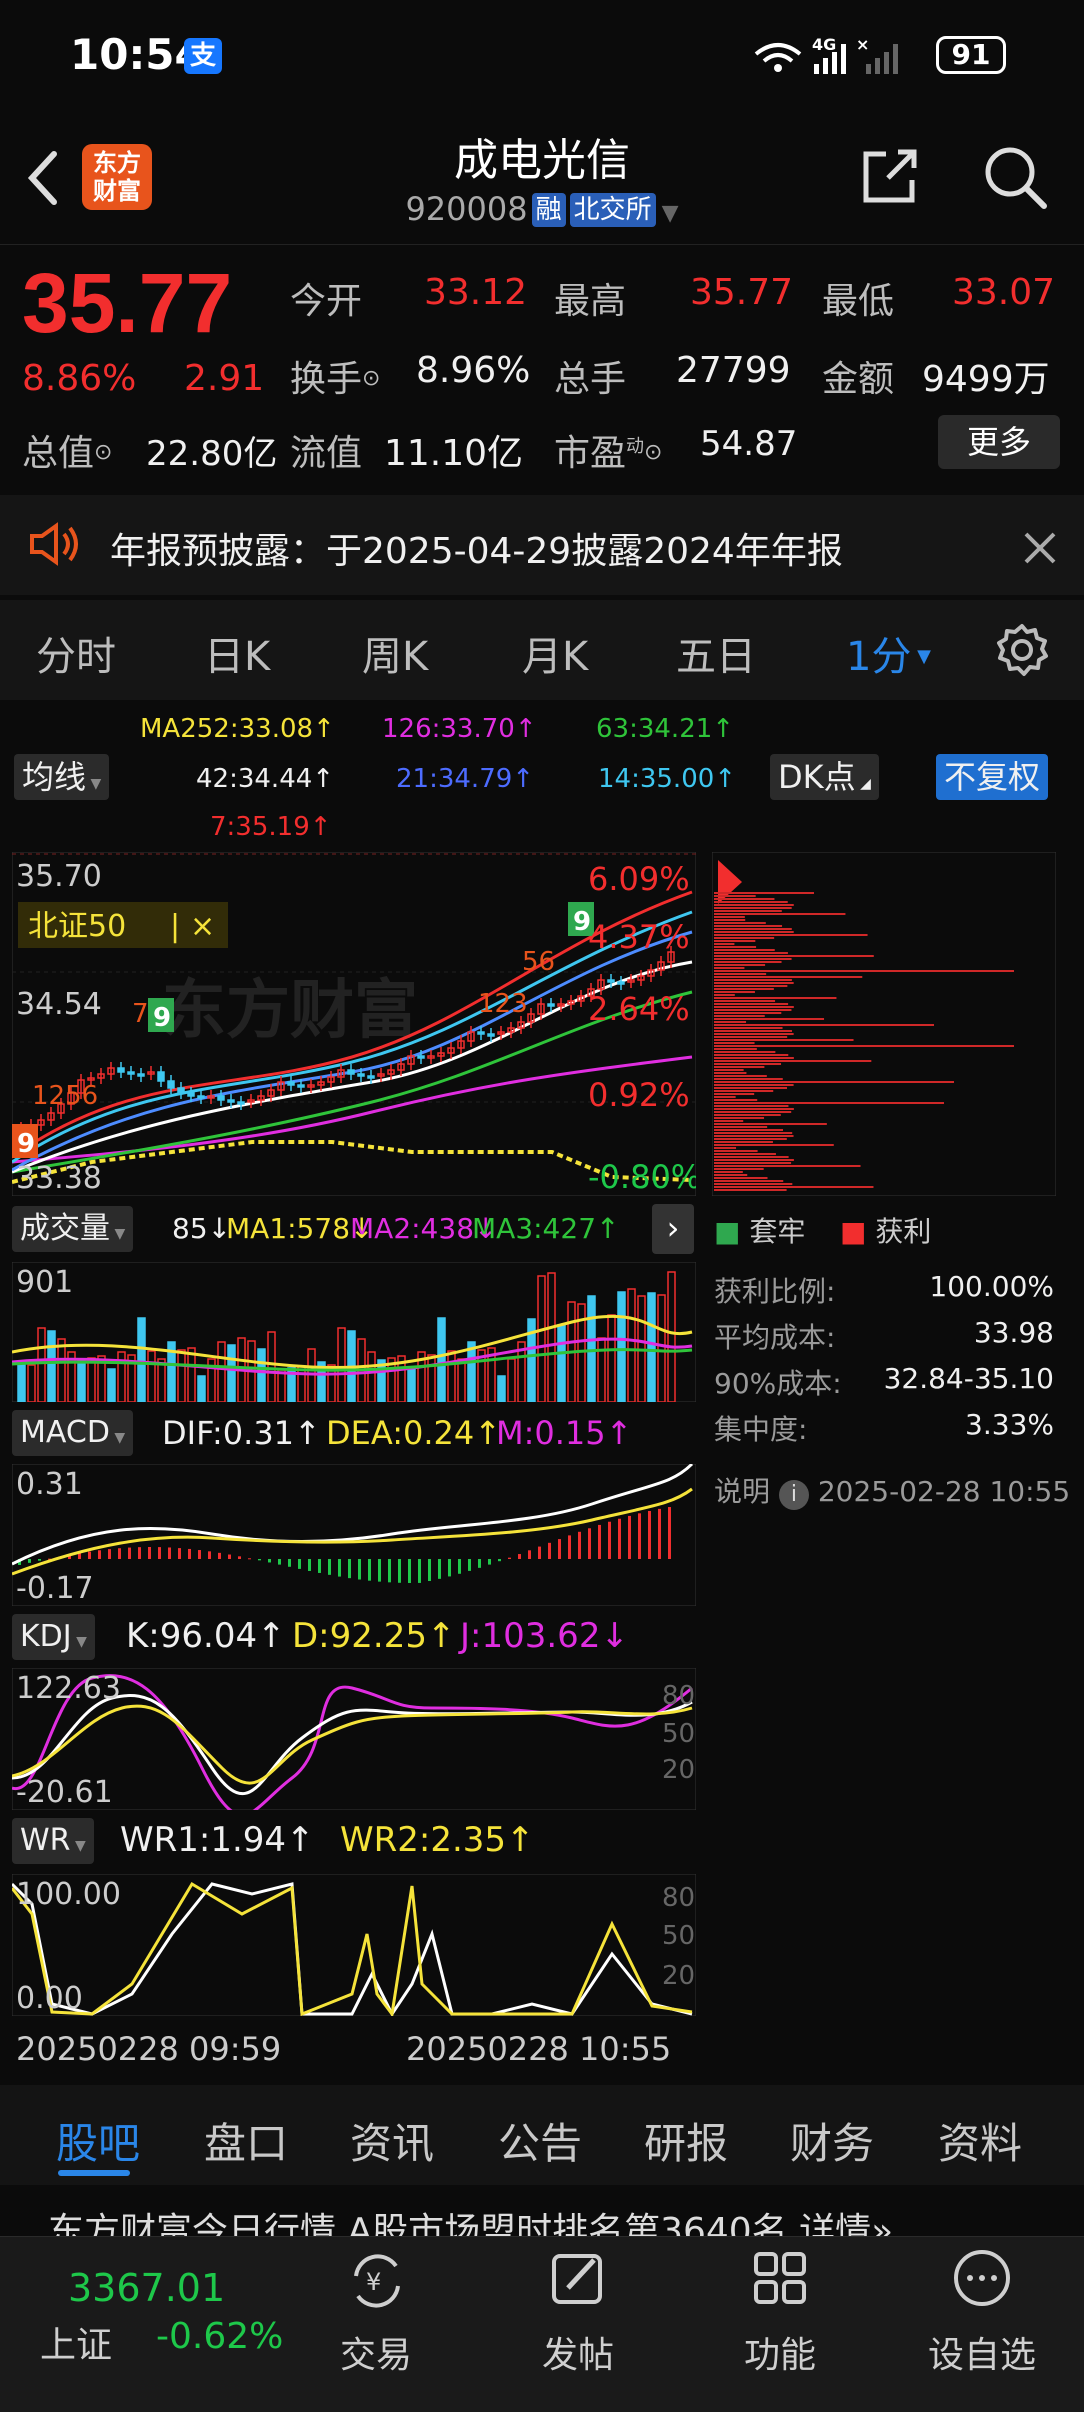 This screenshot has height=2412, width=1084. What do you see at coordinates (542, 2218) in the screenshot?
I see `ticker-partial: 东方财富今日行情 A股市场盟时排名第3640名 详情»` at bounding box center [542, 2218].